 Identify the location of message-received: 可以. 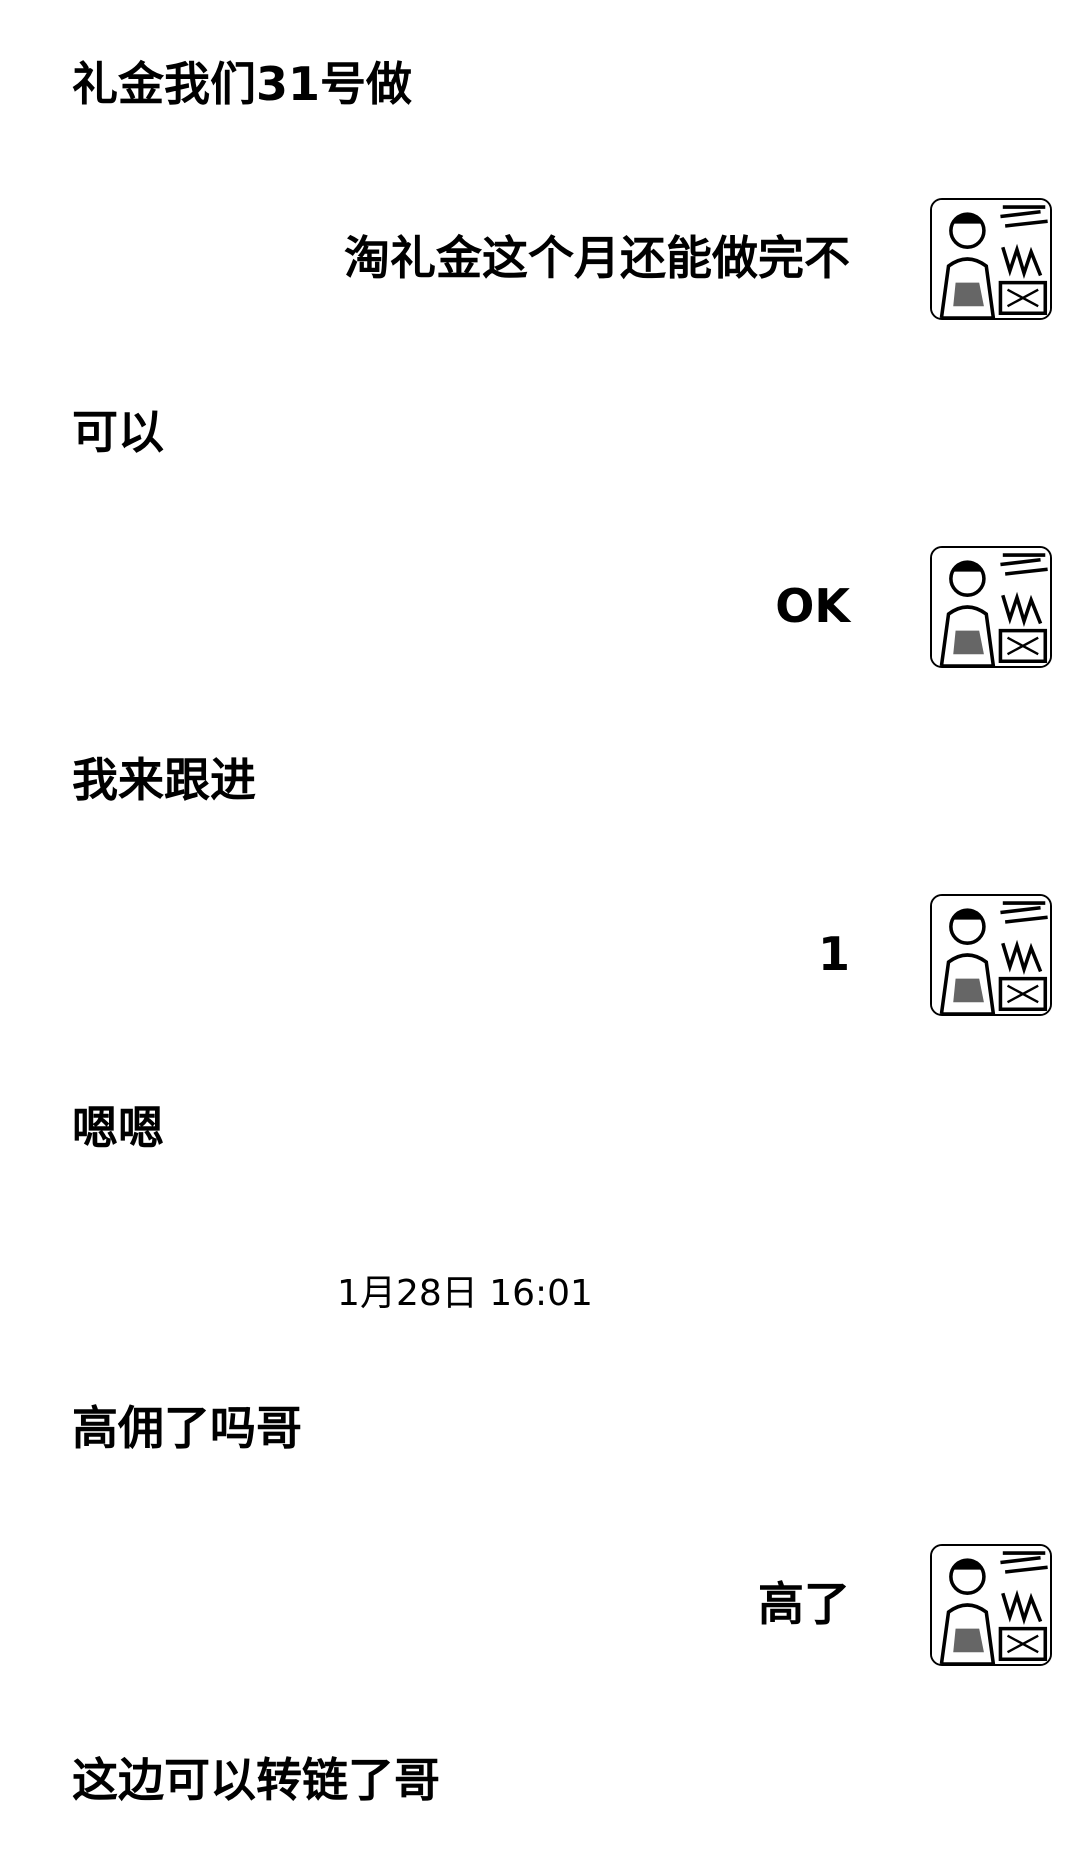
(118, 432).